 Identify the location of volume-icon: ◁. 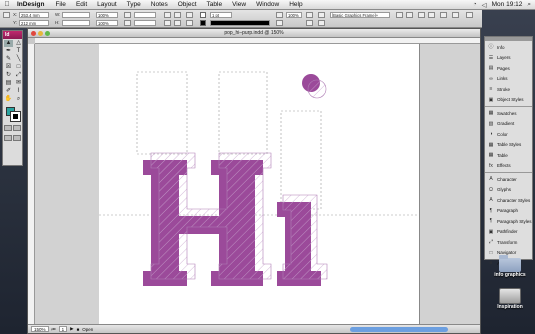
(484, 5).